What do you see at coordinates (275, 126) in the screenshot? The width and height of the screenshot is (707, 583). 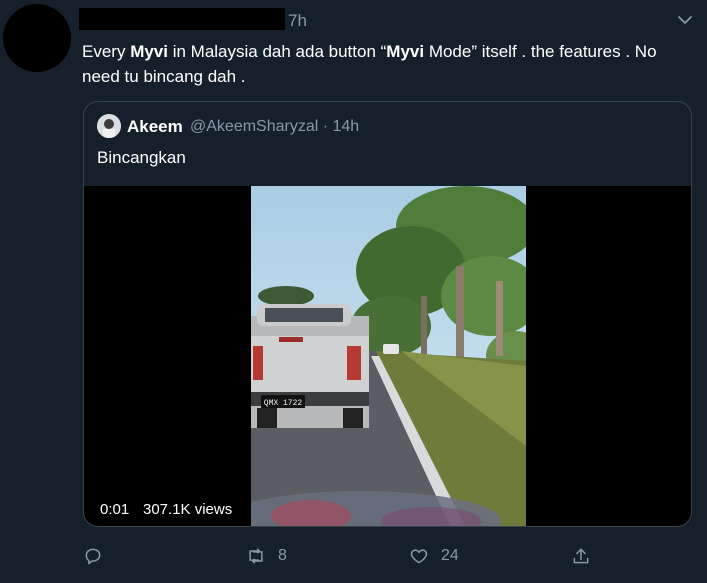 I see `quoted-handle-time: @AkeemSharyzal · 14h` at bounding box center [275, 126].